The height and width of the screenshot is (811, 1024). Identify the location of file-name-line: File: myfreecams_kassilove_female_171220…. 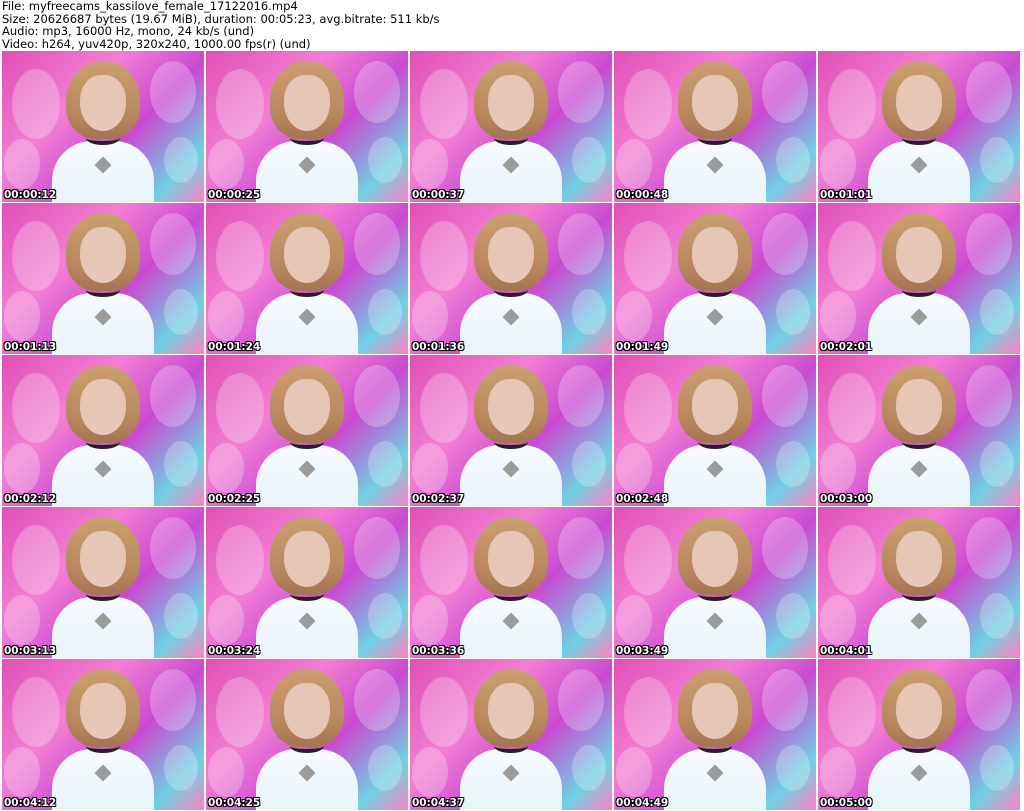
(150, 6).